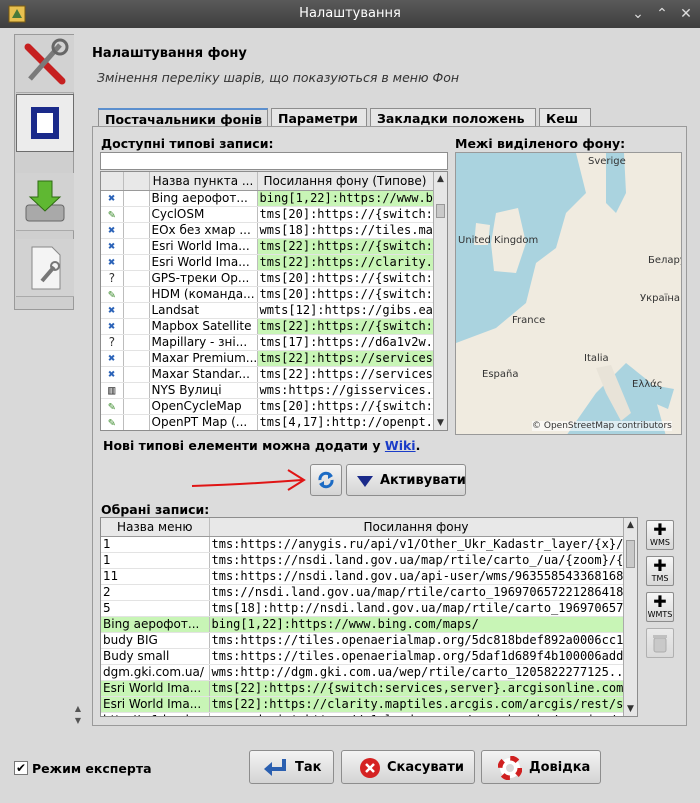 This screenshot has width=700, height=803. I want to click on ok-button: Так, so click(291, 767).